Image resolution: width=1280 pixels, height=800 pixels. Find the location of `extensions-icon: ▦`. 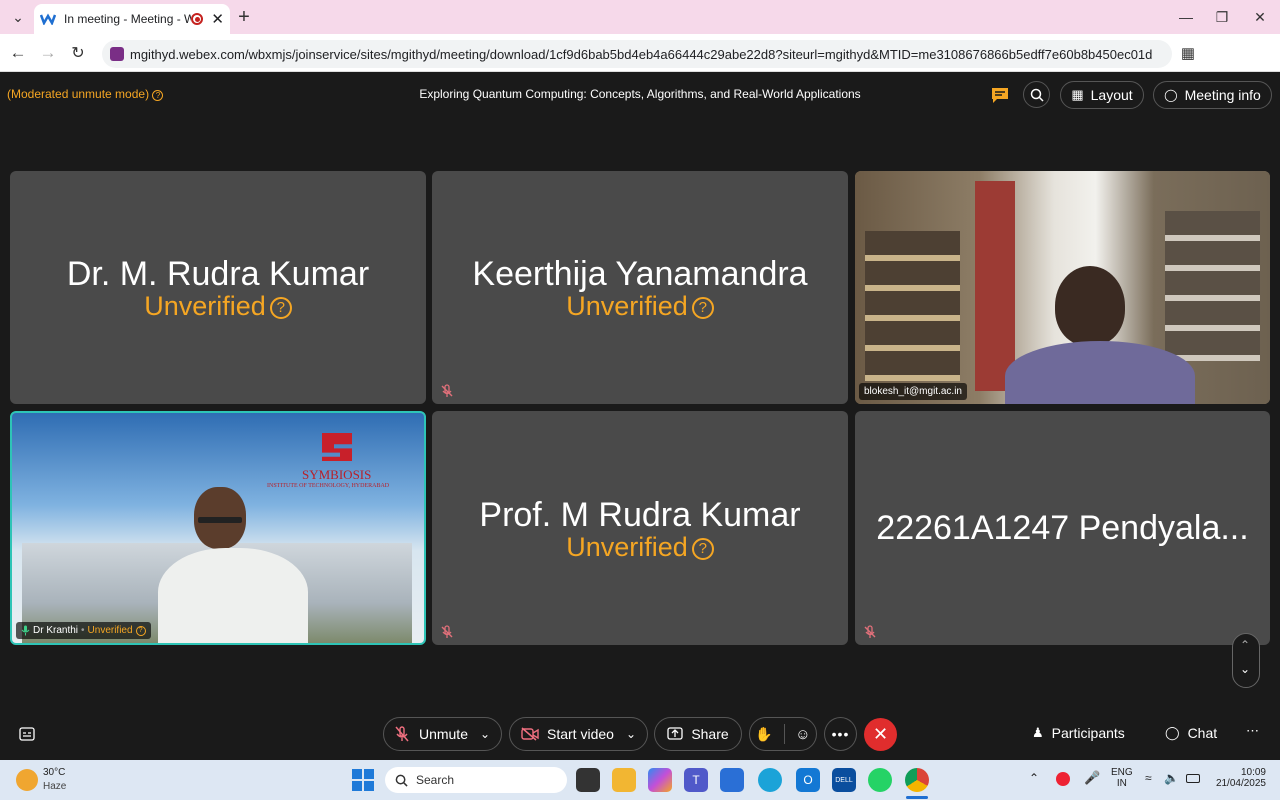

extensions-icon: ▦ is located at coordinates (1188, 53).